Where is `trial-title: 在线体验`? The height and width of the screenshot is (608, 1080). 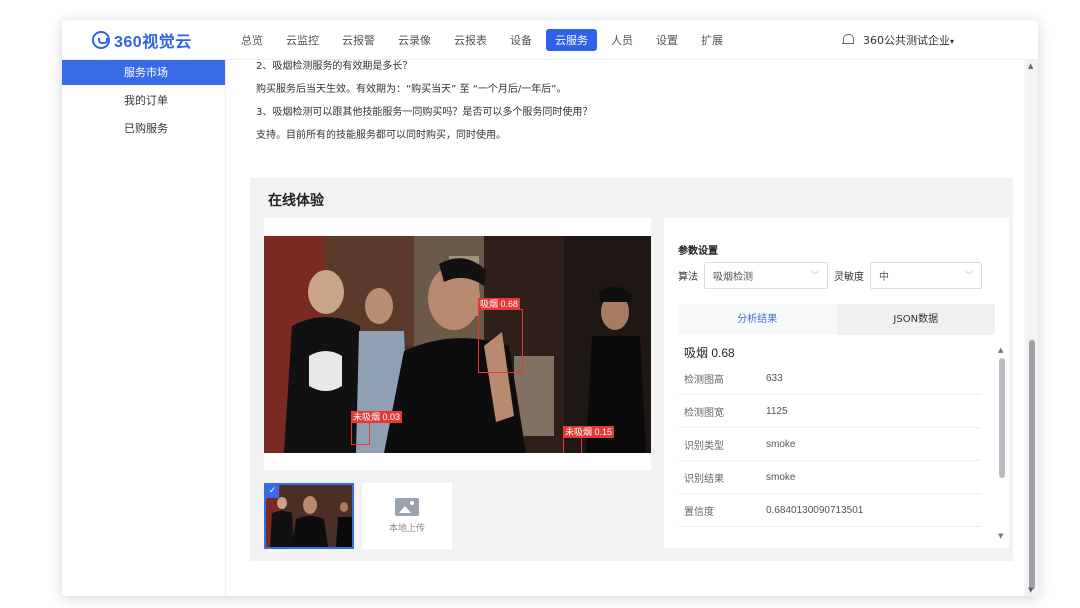
trial-title: 在线体验 is located at coordinates (296, 201).